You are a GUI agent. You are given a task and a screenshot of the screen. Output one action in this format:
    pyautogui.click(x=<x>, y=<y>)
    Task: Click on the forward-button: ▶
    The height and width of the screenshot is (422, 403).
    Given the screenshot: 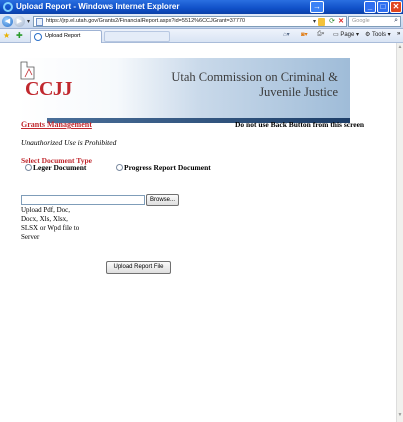 What is the action you would take?
    pyautogui.click(x=19, y=21)
    